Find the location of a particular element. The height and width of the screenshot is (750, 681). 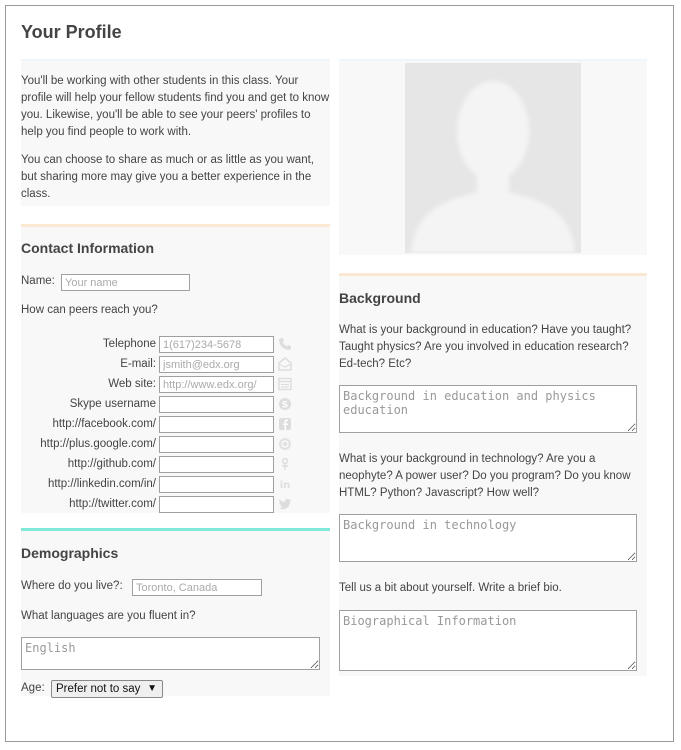

linkedin-label: http://linkedin.com/in/ is located at coordinates (101, 484).